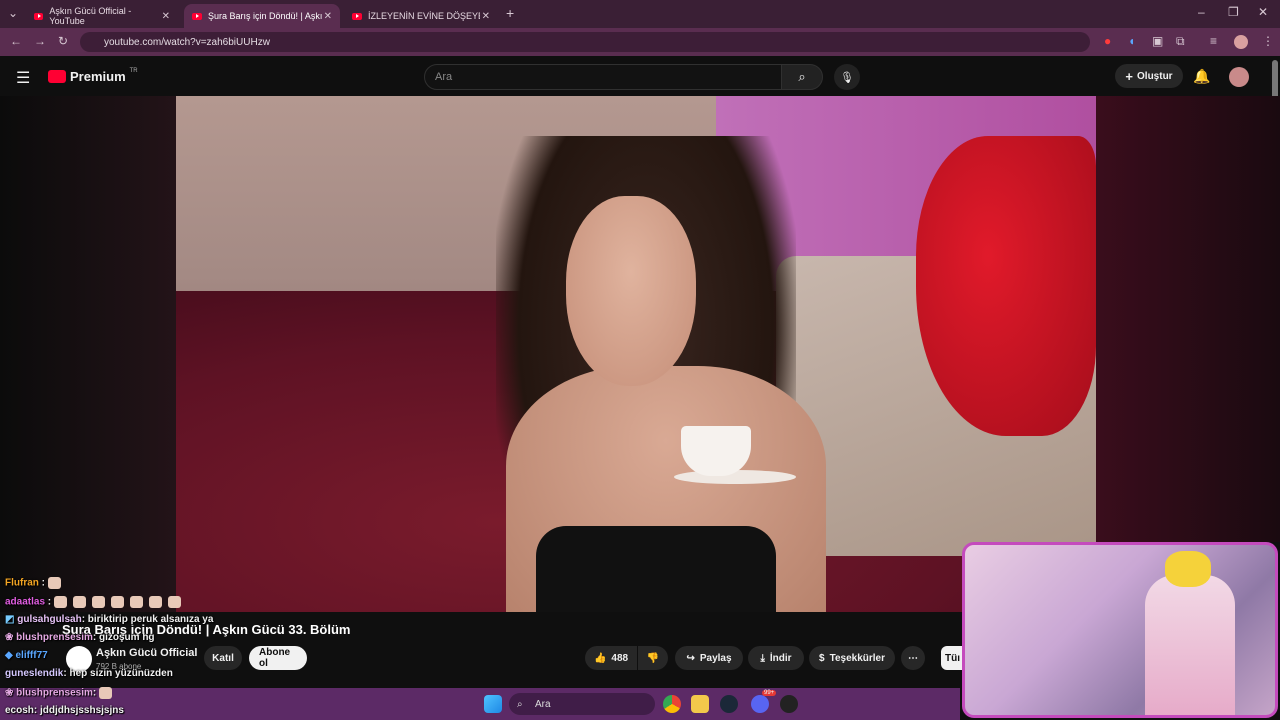  I want to click on chat-text: : gizoşum hg, so click(123, 637).